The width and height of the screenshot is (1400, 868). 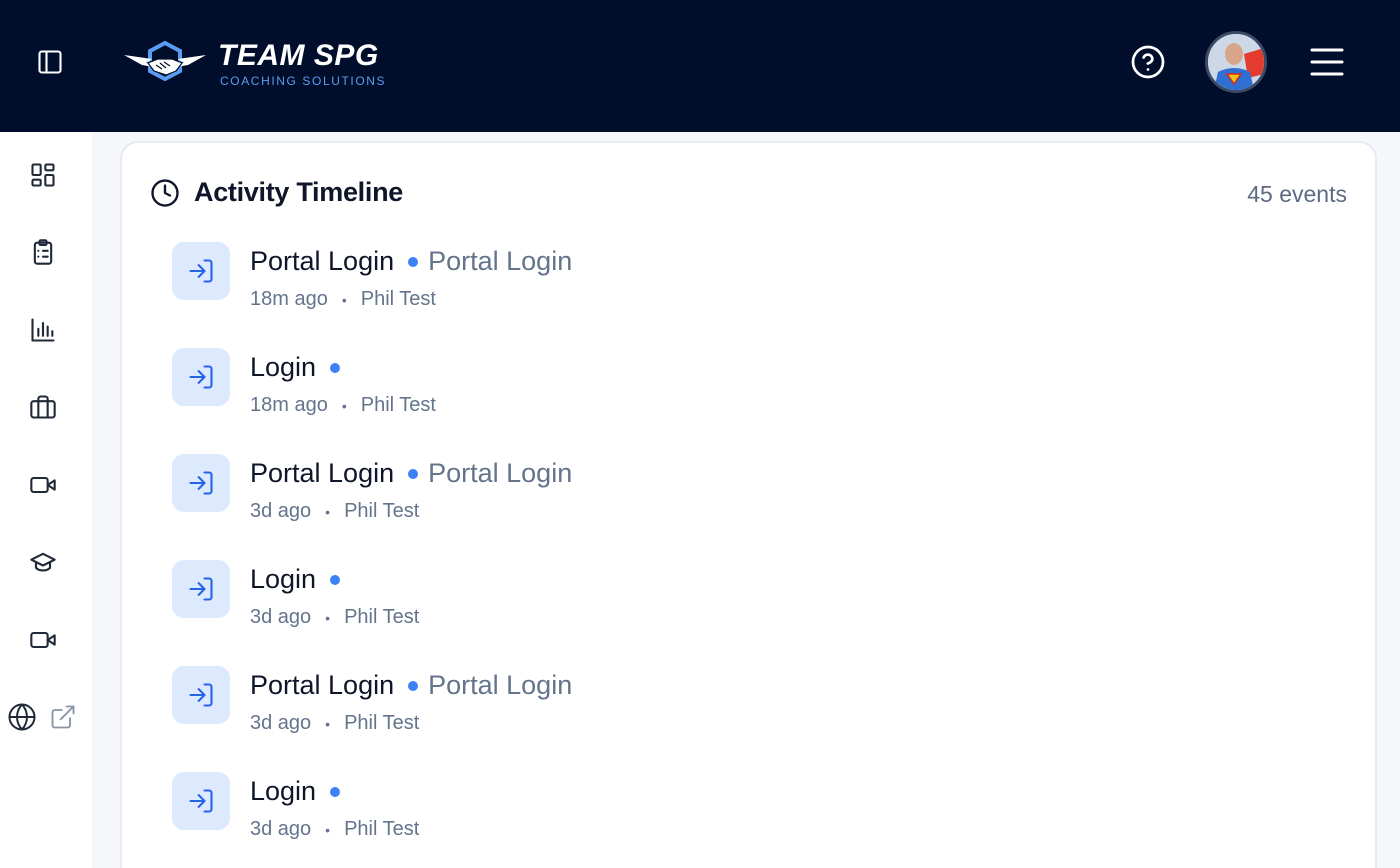 I want to click on briefcase-icon, so click(x=43, y=407).